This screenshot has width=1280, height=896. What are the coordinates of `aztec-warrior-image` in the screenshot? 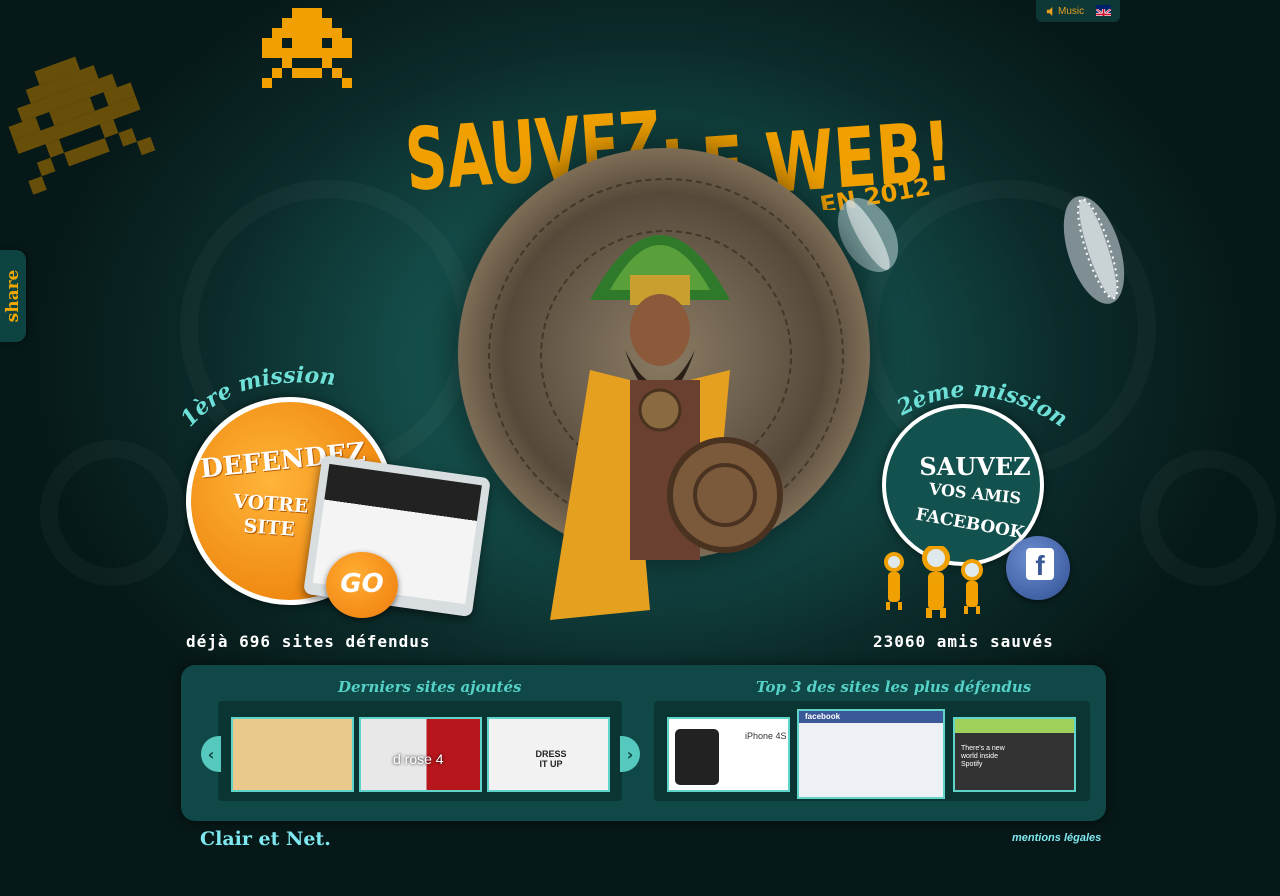 It's located at (666, 427).